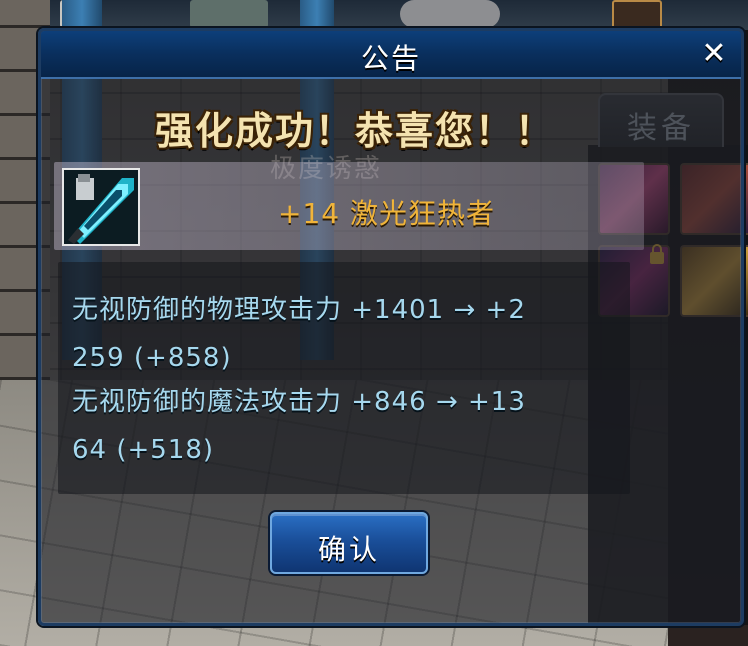  Describe the element at coordinates (229, 14) in the screenshot. I see `hud-character` at that location.